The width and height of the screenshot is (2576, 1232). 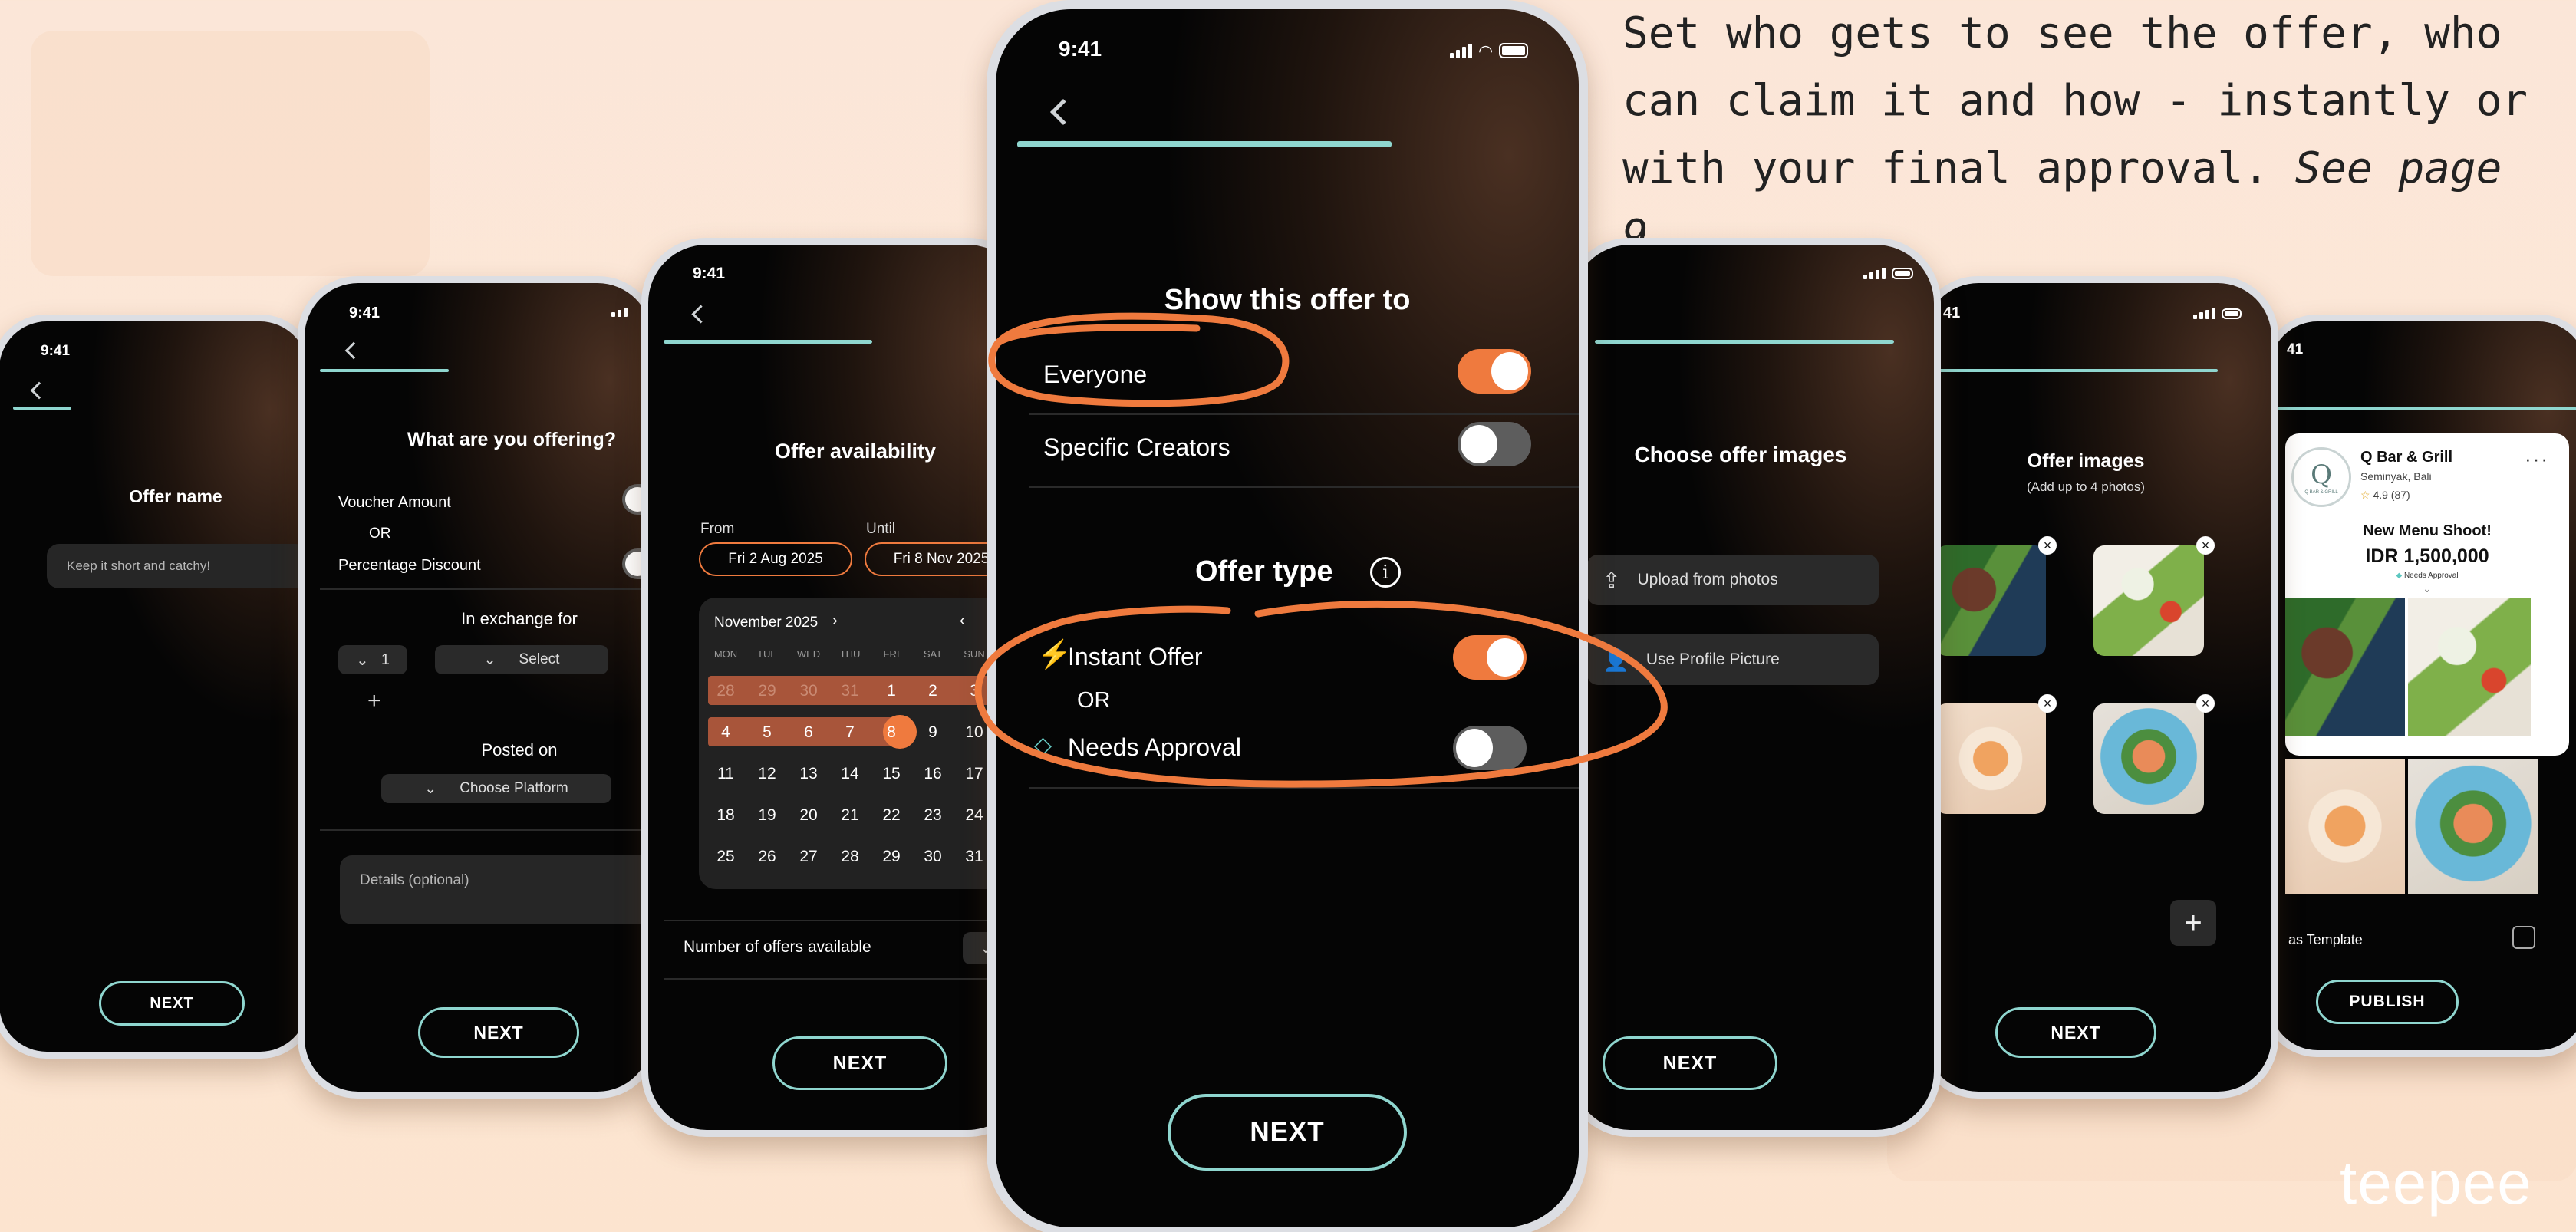 I want to click on annotation-overlay, so click(x=1321, y=550).